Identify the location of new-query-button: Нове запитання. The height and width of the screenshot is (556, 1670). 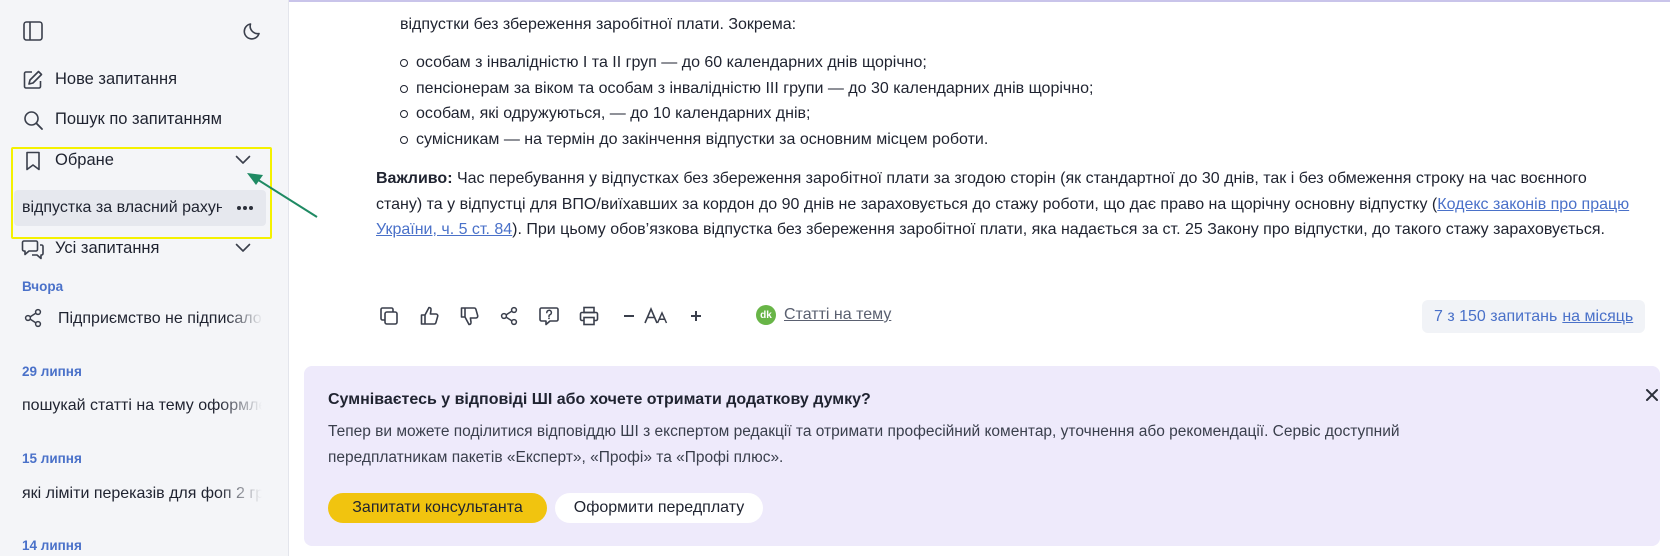
(144, 79).